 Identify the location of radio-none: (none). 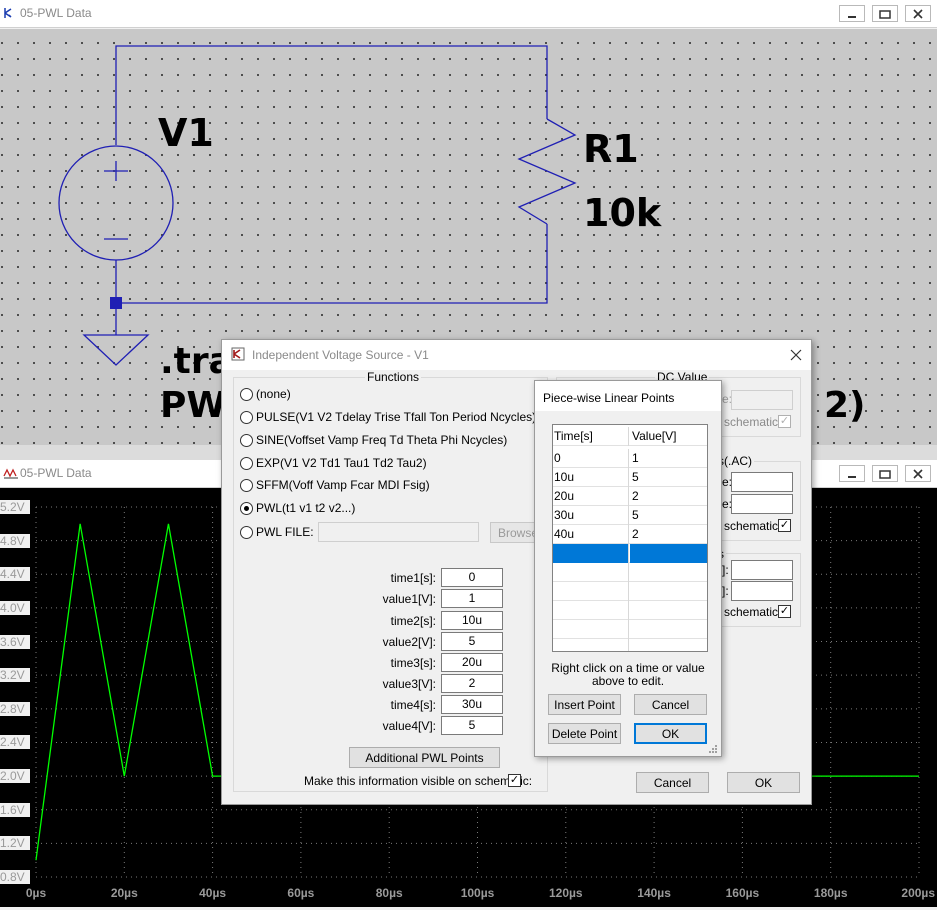
(265, 394).